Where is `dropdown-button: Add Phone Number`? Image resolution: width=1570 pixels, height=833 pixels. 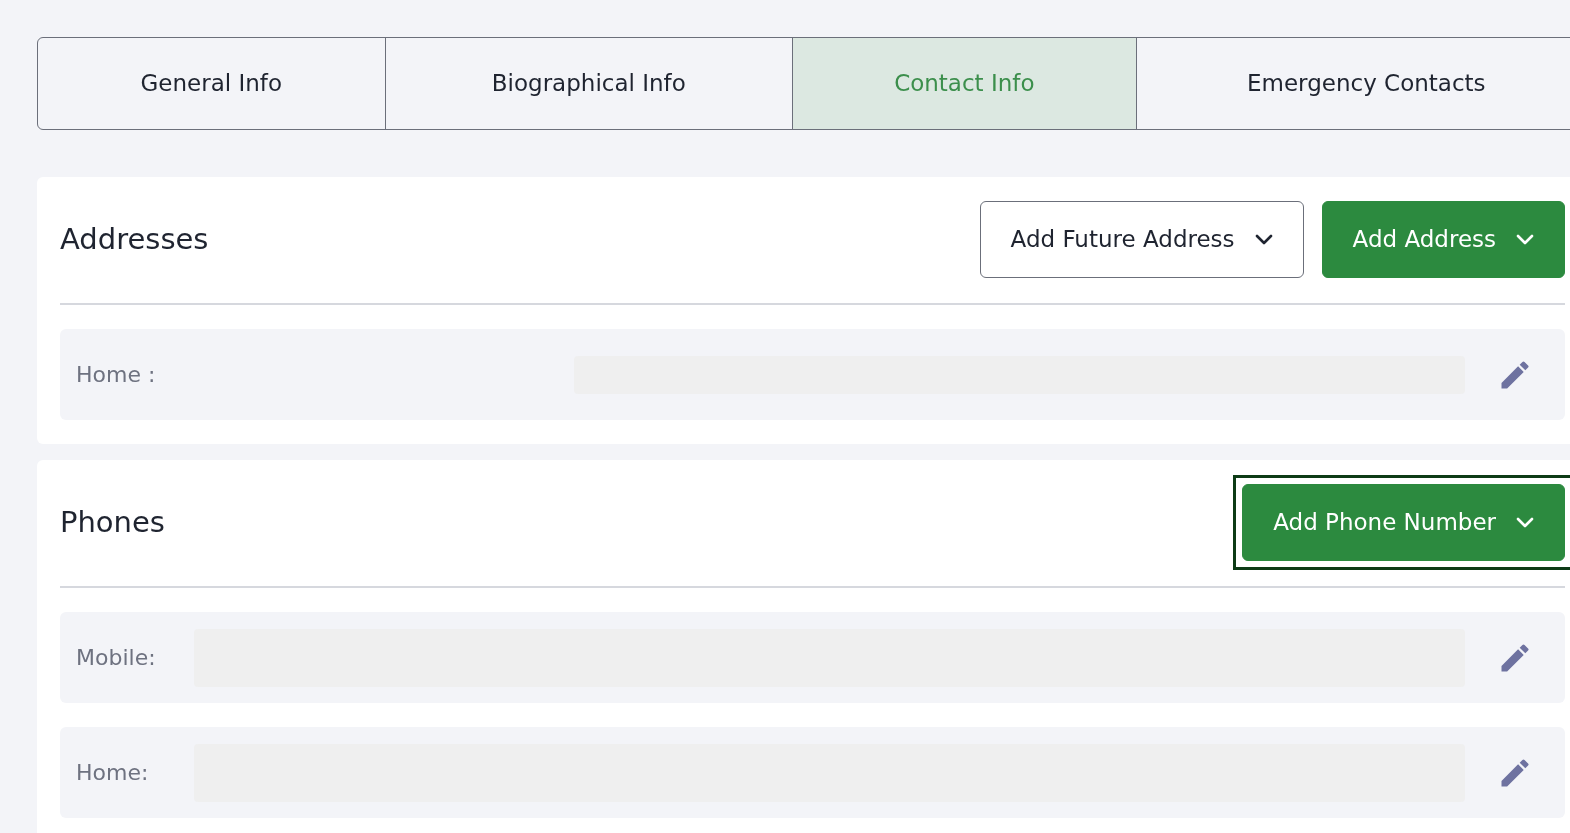 dropdown-button: Add Phone Number is located at coordinates (1403, 522).